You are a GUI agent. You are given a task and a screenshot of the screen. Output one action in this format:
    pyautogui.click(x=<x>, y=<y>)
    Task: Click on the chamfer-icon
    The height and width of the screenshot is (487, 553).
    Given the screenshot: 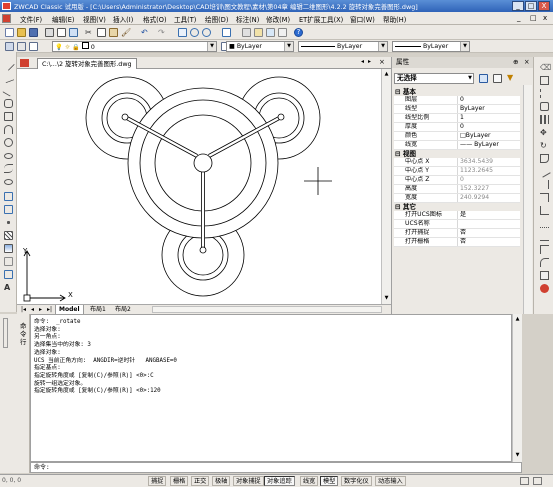 What is the action you would take?
    pyautogui.click(x=544, y=249)
    